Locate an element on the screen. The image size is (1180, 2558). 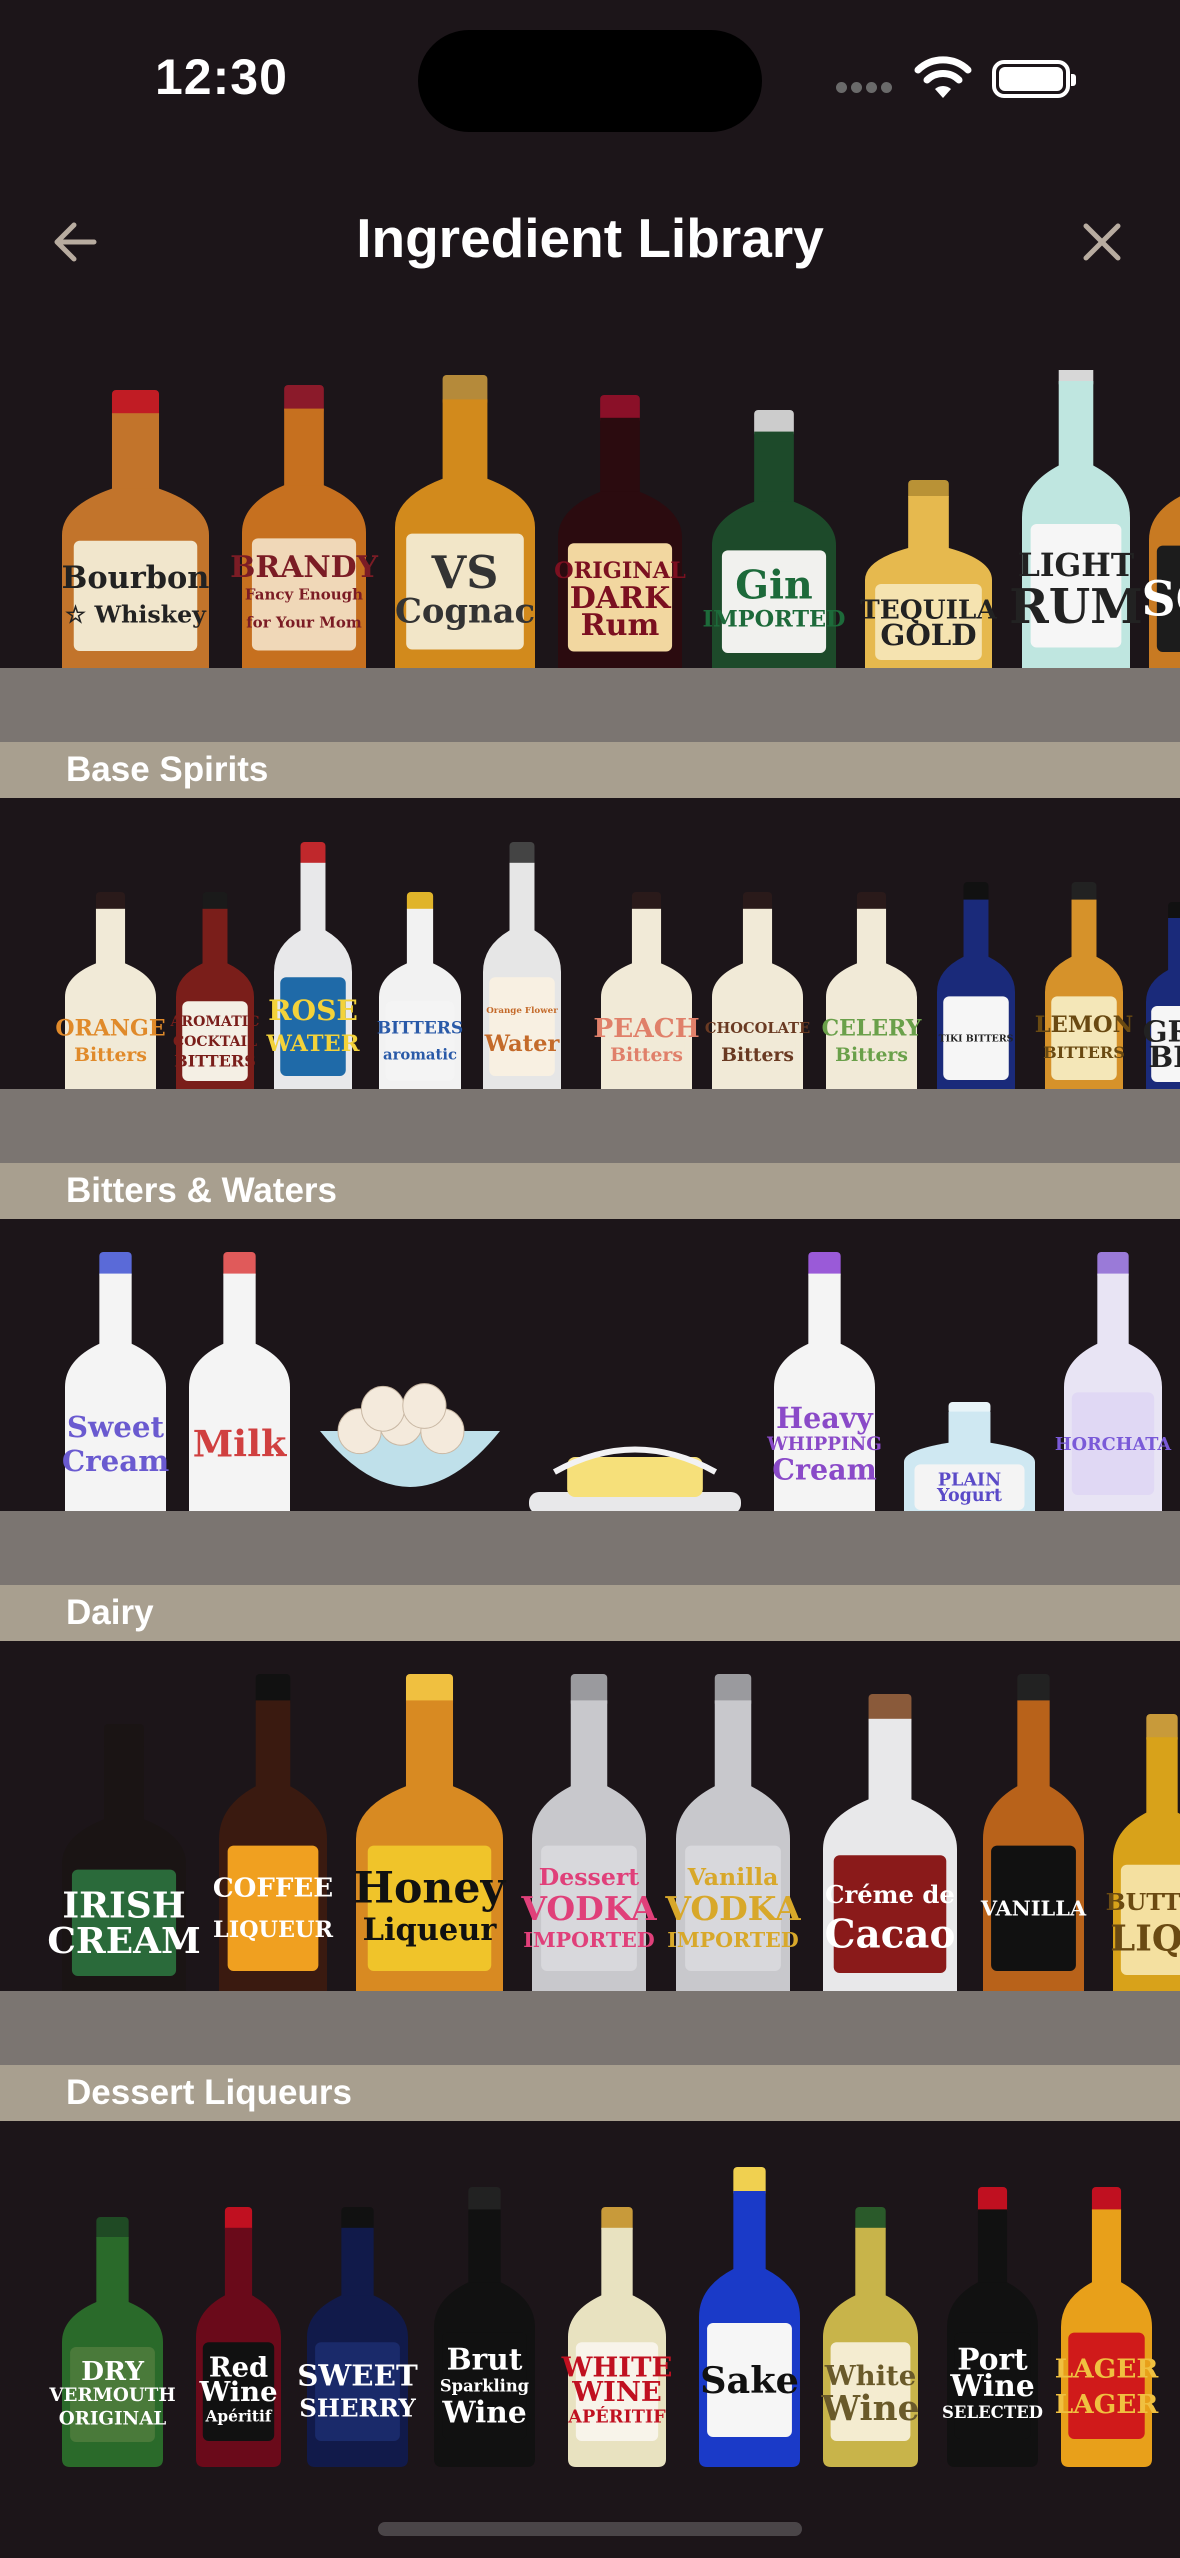
dark-rum-item: ORIGINAL DARK Rum is located at coordinates (620, 537).